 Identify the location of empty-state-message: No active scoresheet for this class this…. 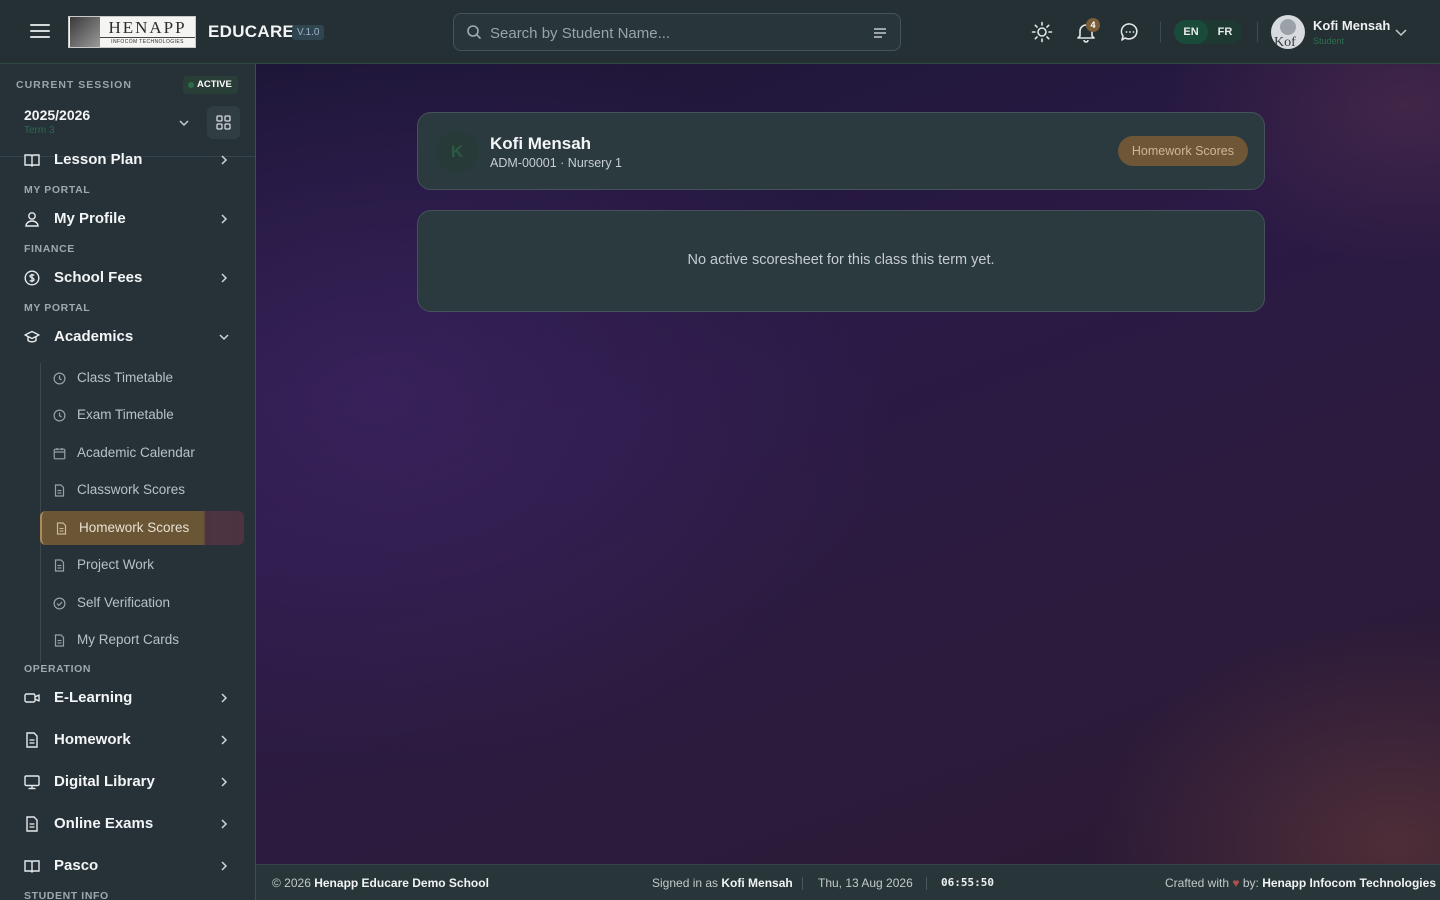
(841, 260).